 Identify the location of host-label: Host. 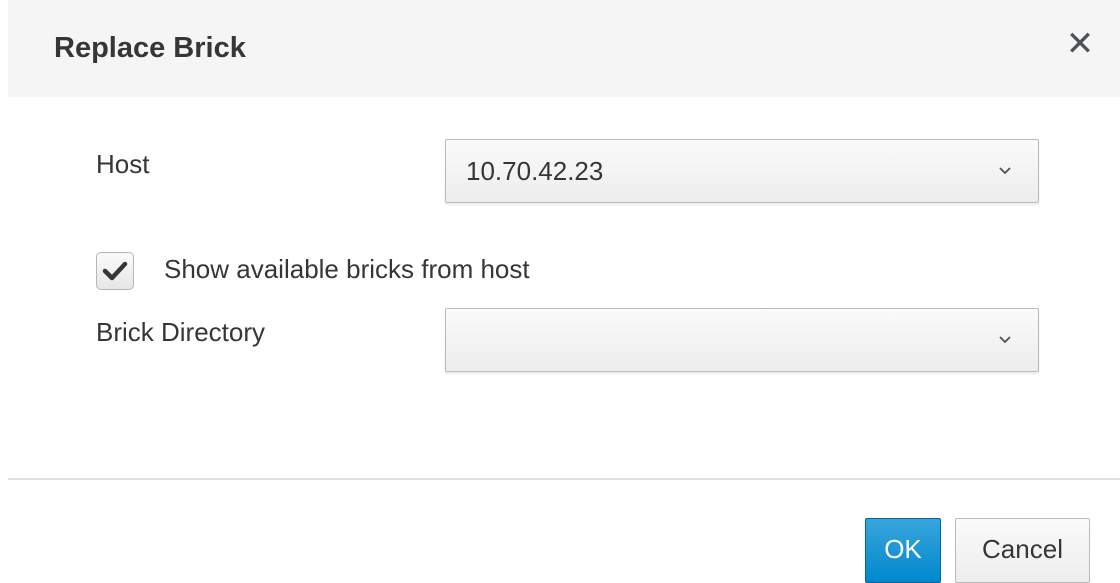
(123, 164).